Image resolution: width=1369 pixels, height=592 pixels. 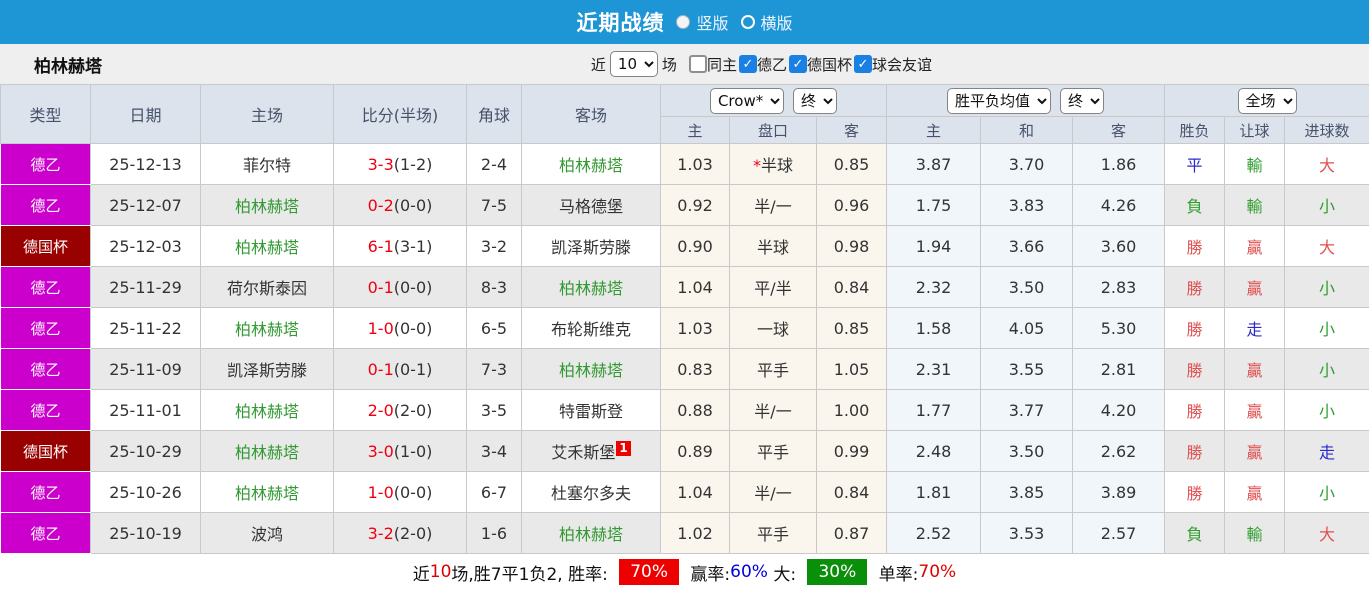 What do you see at coordinates (695, 130) in the screenshot?
I see `sub-header-crown-home: 主` at bounding box center [695, 130].